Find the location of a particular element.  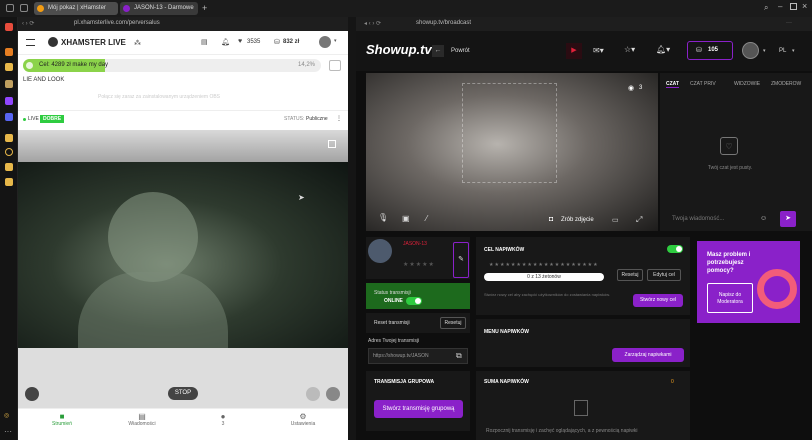

menu-icon: ··· is located at coordinates (789, 23).